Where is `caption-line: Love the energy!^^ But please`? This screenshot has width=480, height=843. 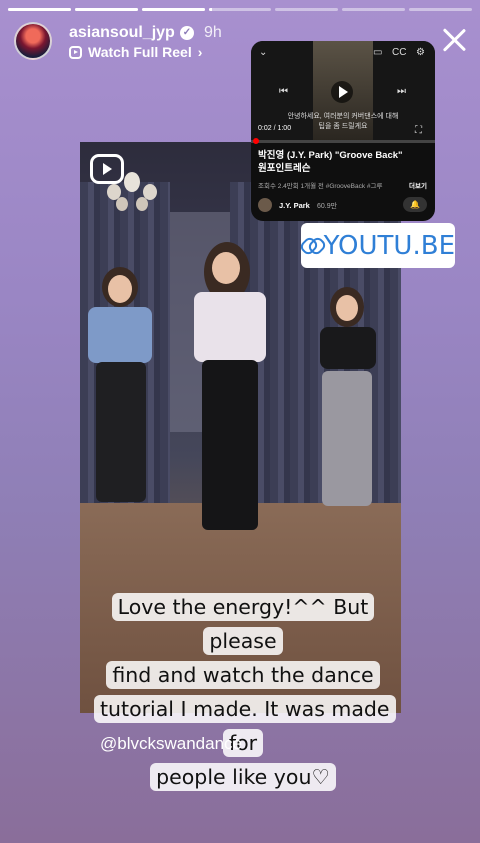 caption-line: Love the energy!^^ But please is located at coordinates (243, 624).